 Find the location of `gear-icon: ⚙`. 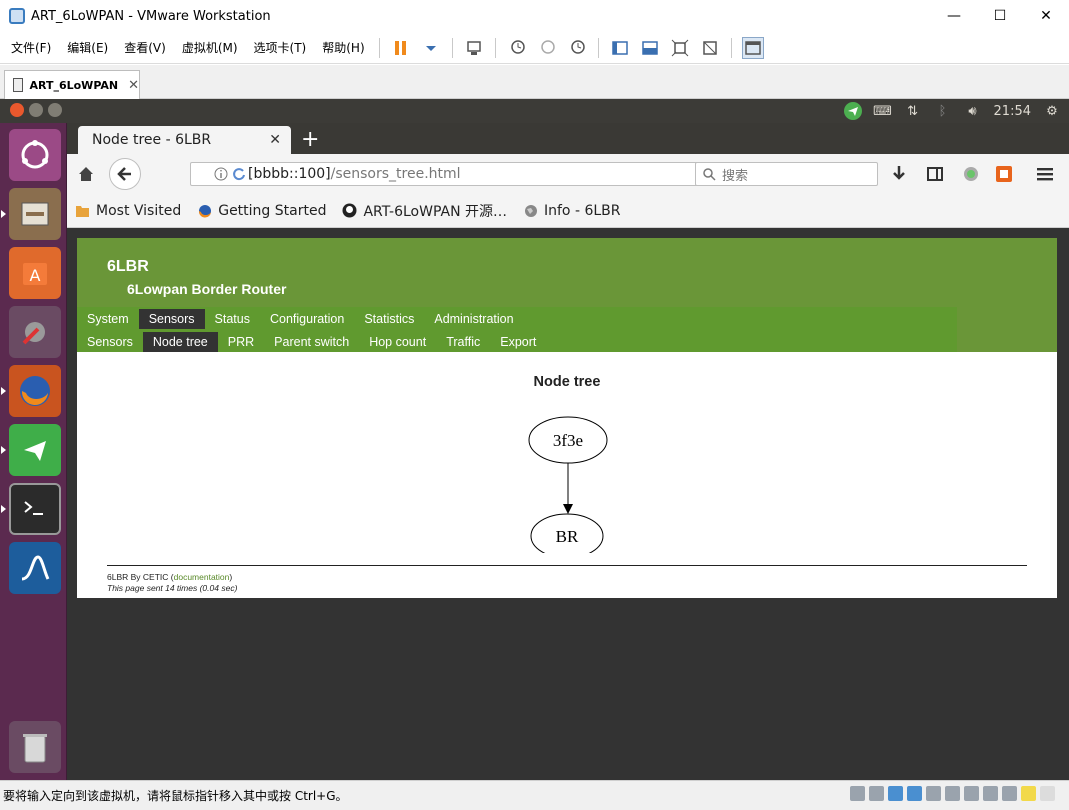

gear-icon: ⚙ is located at coordinates (1052, 111).